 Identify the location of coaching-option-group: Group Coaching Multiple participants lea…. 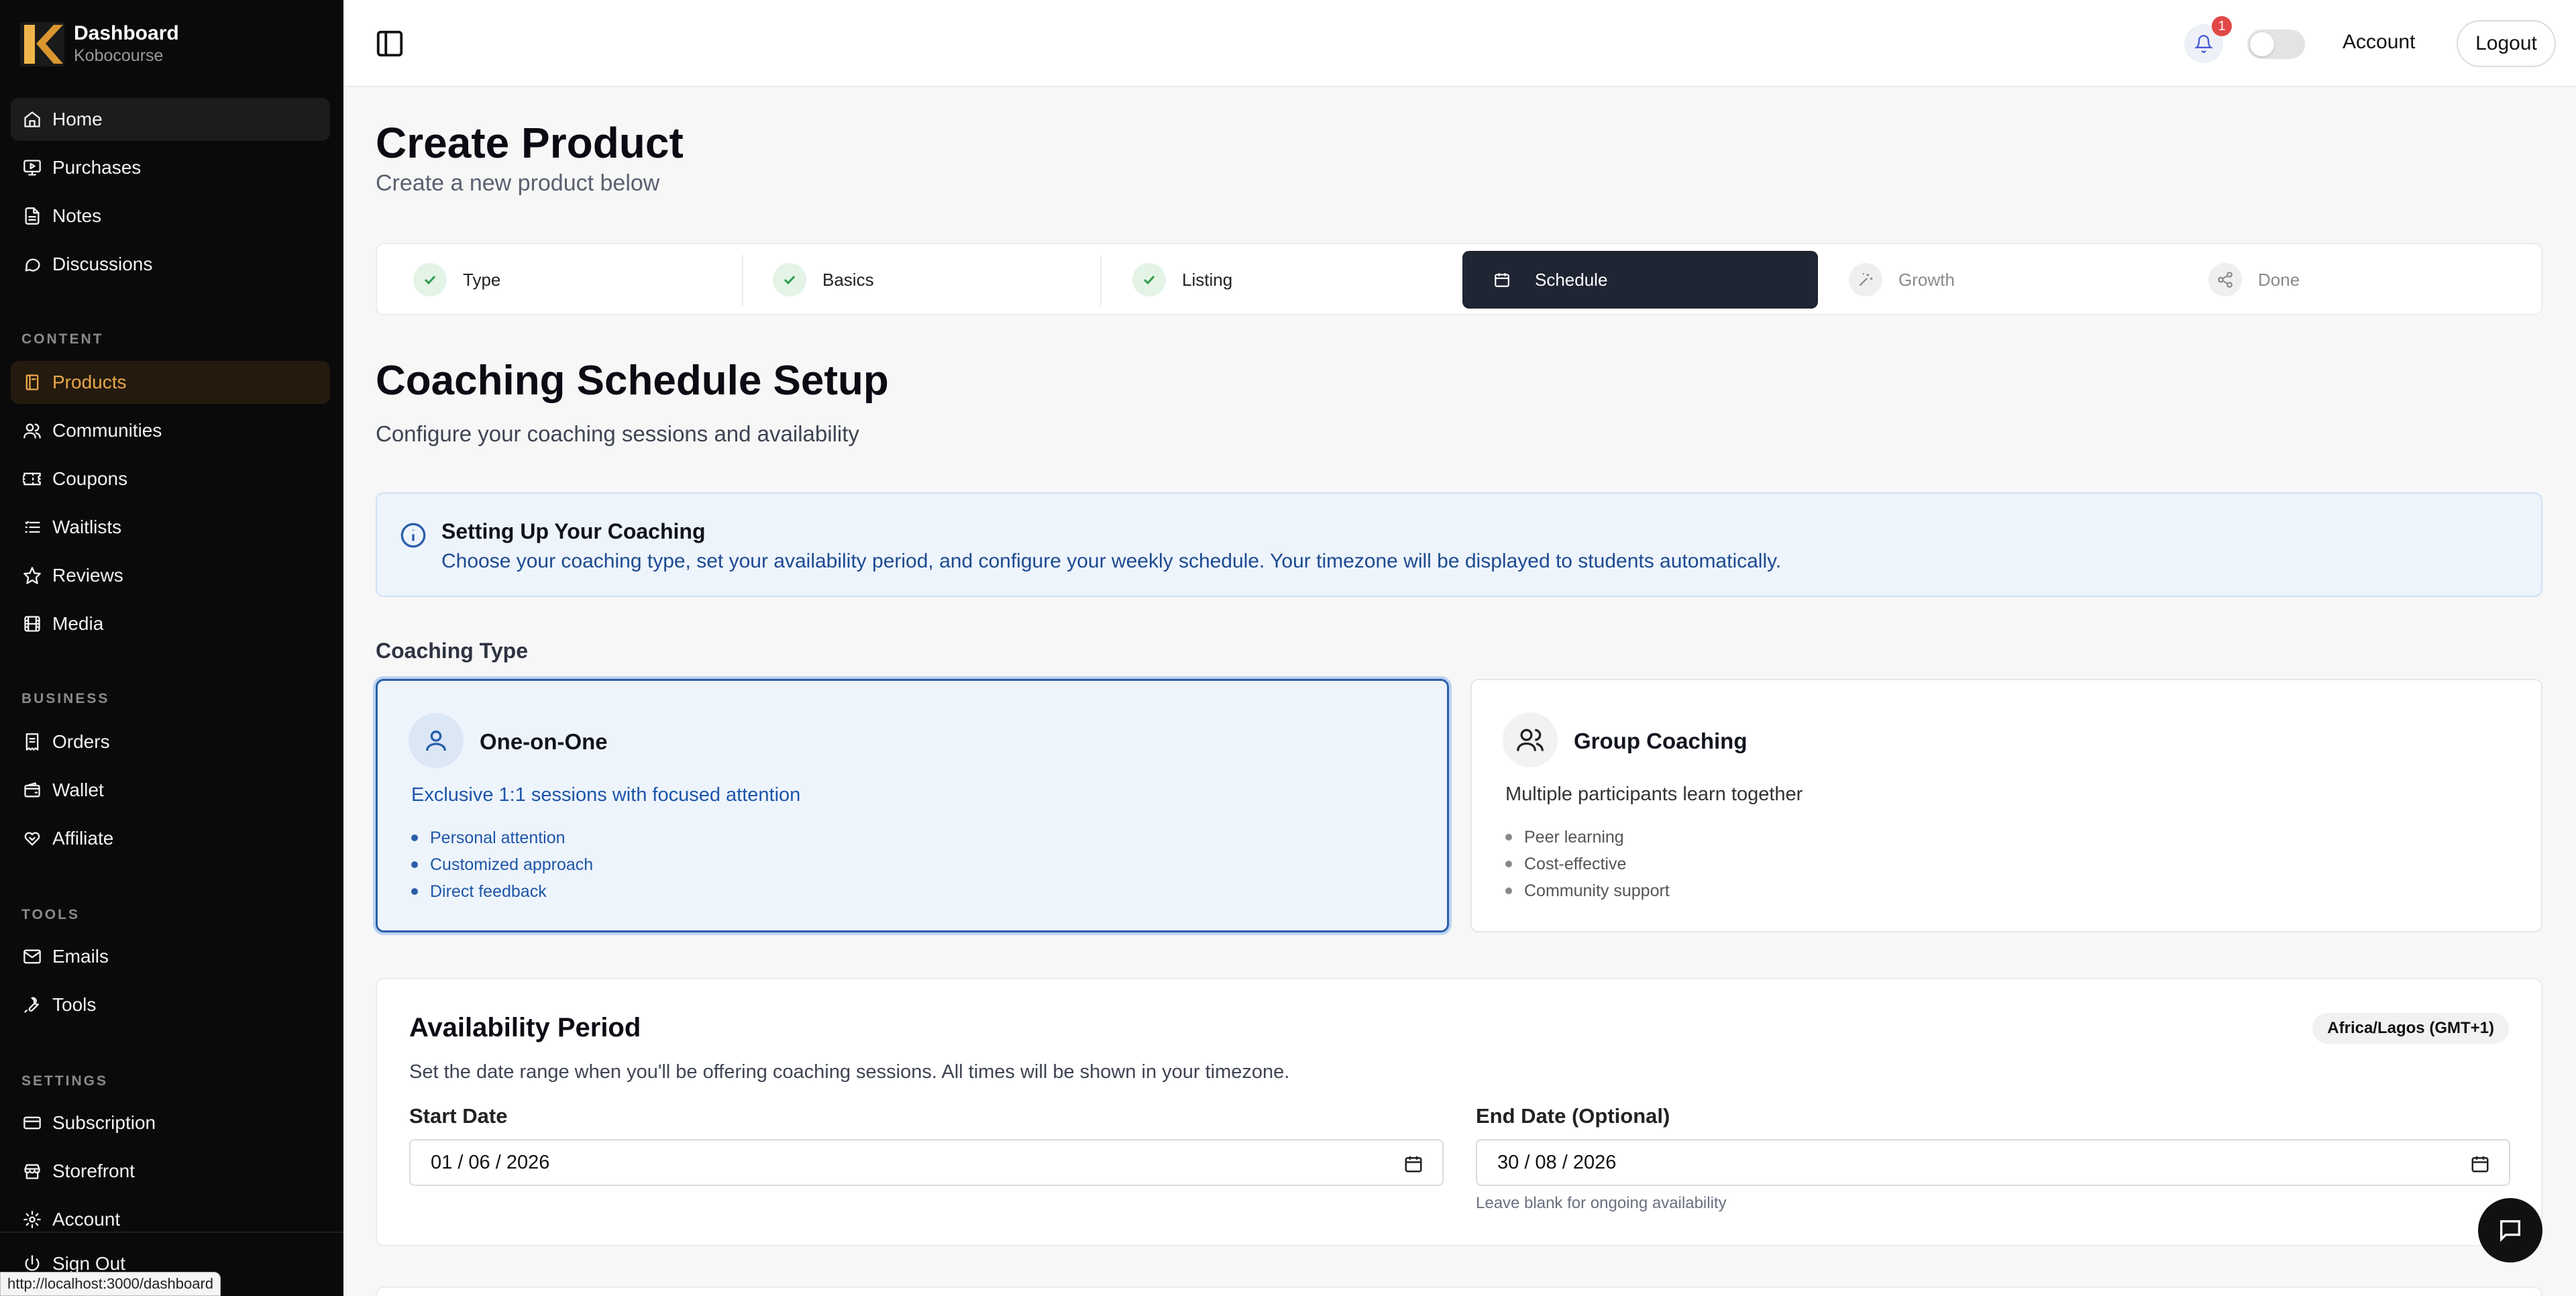
(2006, 806).